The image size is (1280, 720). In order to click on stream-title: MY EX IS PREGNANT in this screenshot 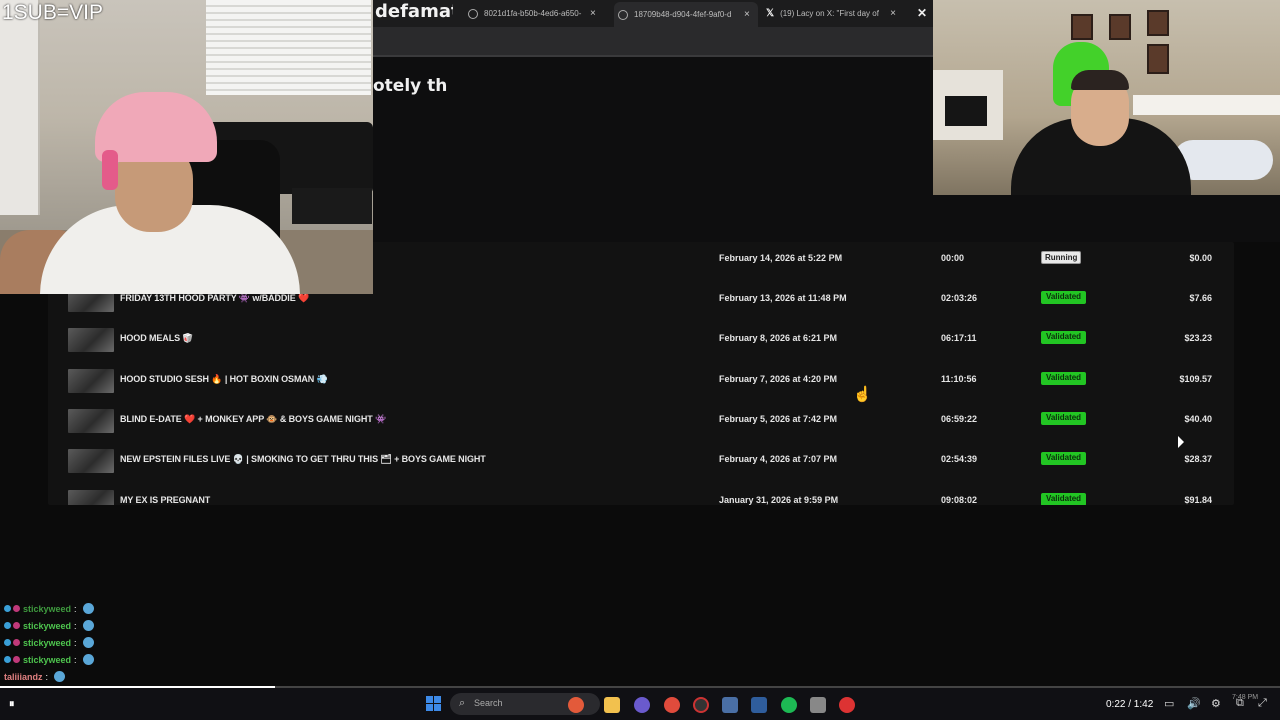, I will do `click(165, 500)`.